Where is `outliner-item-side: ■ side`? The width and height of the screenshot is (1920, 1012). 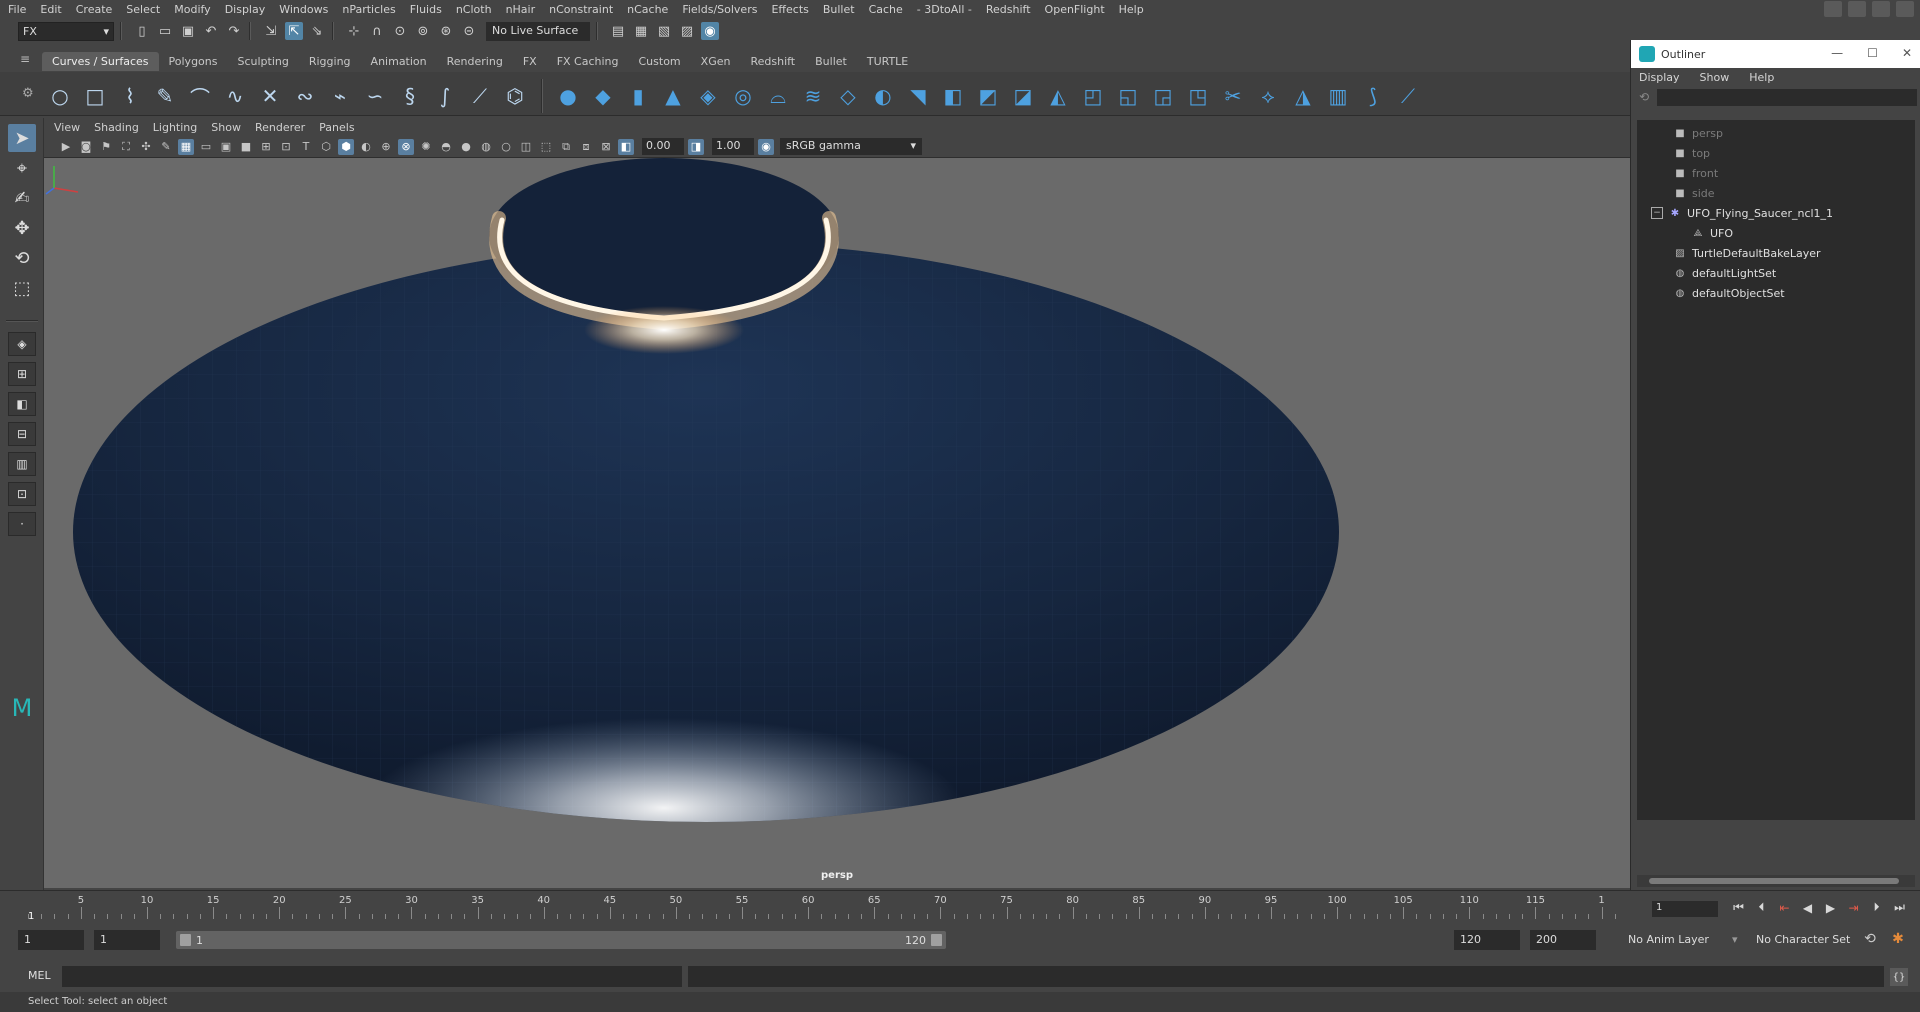 outliner-item-side: ■ side is located at coordinates (1693, 193).